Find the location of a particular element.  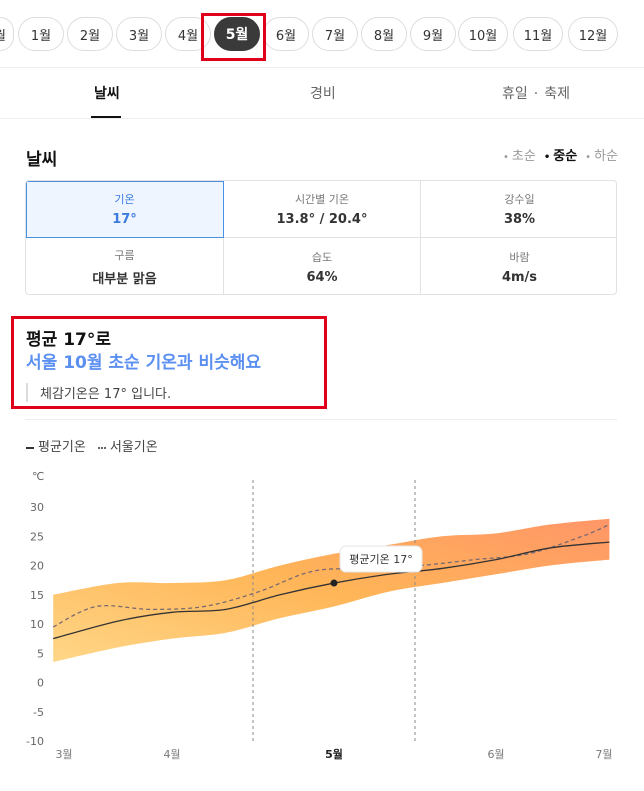

tab-weather: 날씨 is located at coordinates (107, 93).